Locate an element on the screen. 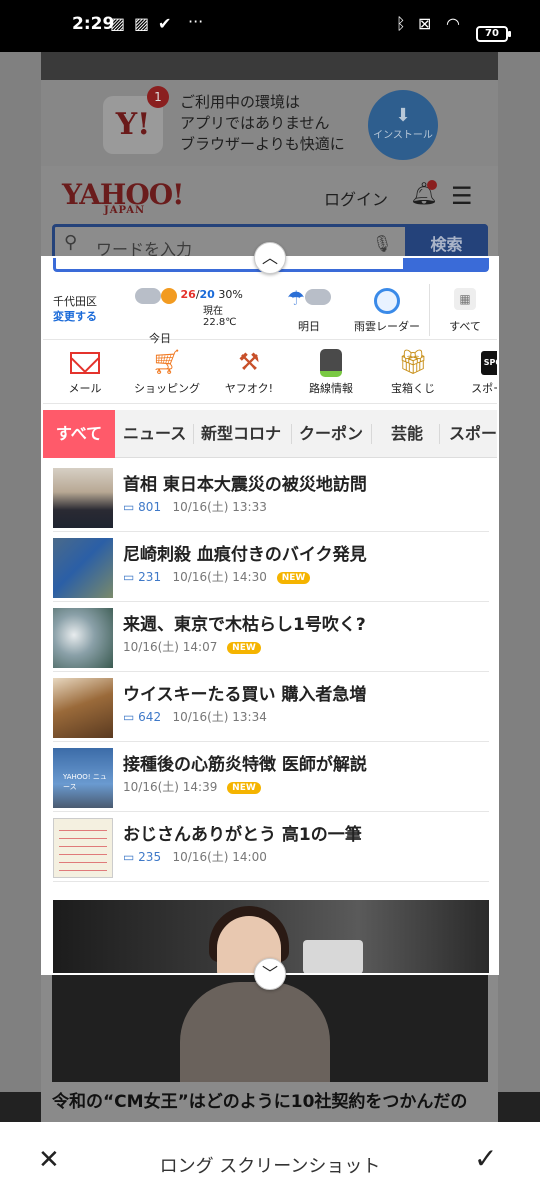  screenshot-toolbar: ✕ ロング スクリーンショット ✓ is located at coordinates (270, 1161).